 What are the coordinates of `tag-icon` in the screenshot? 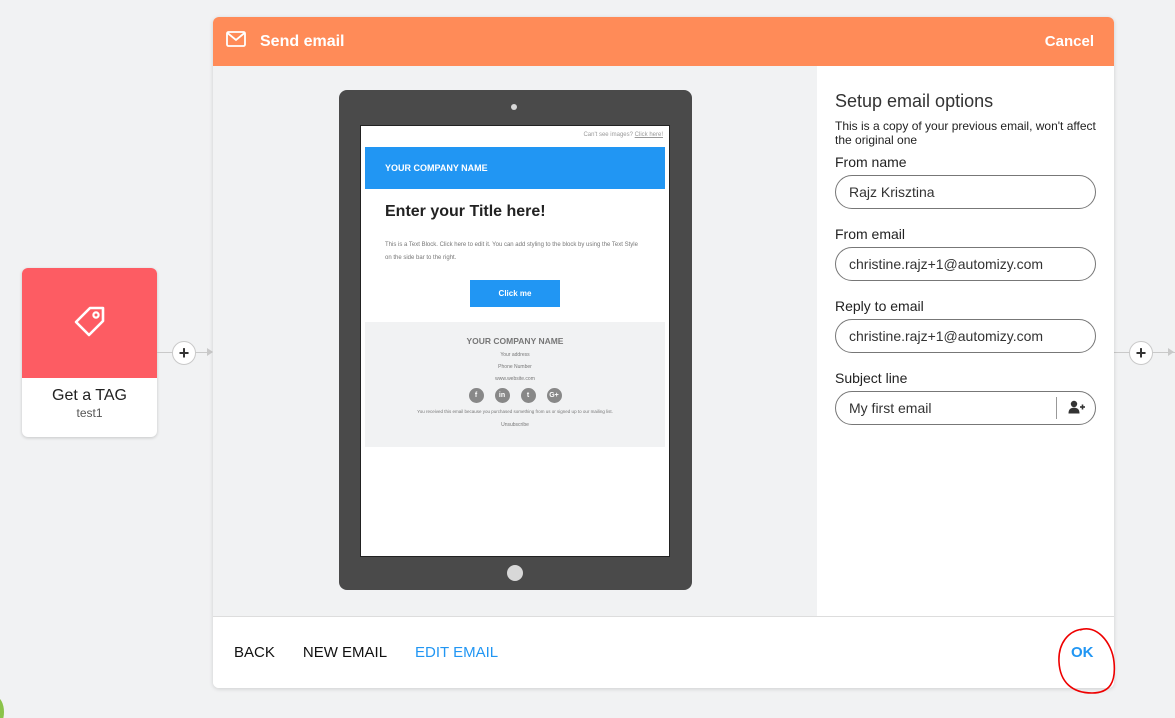 It's located at (90, 323).